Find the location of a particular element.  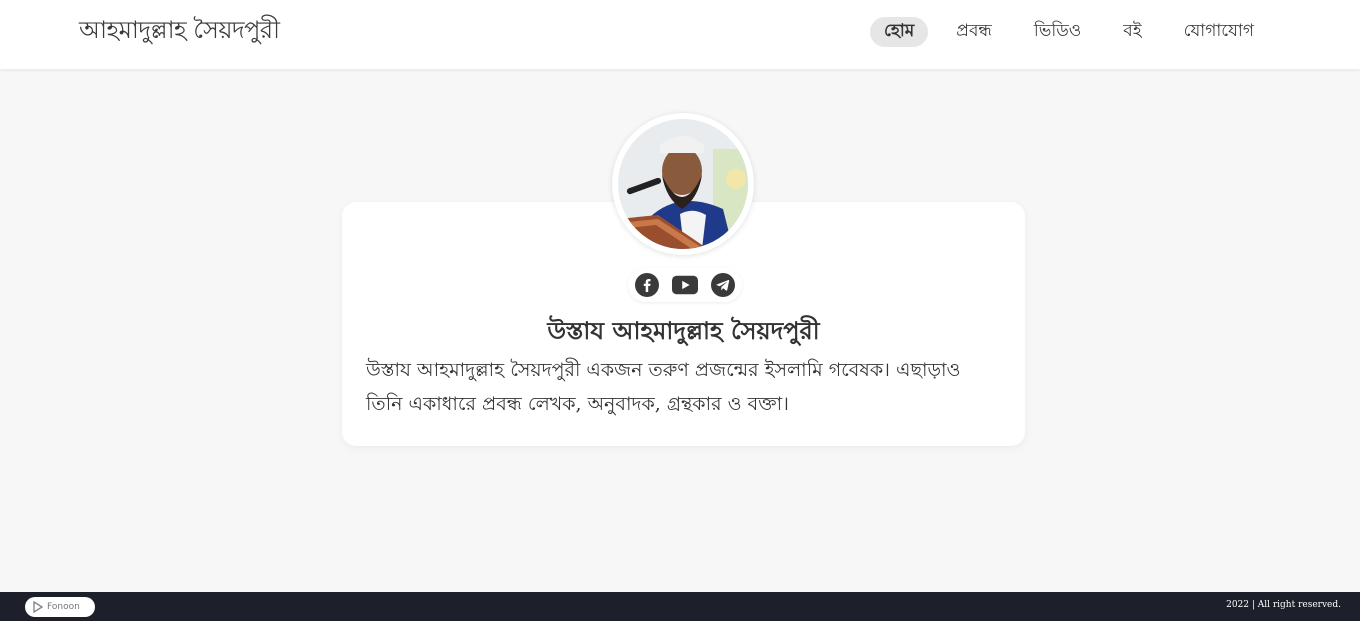

copyright-text: 2022 | All right reserved. is located at coordinates (1283, 605).